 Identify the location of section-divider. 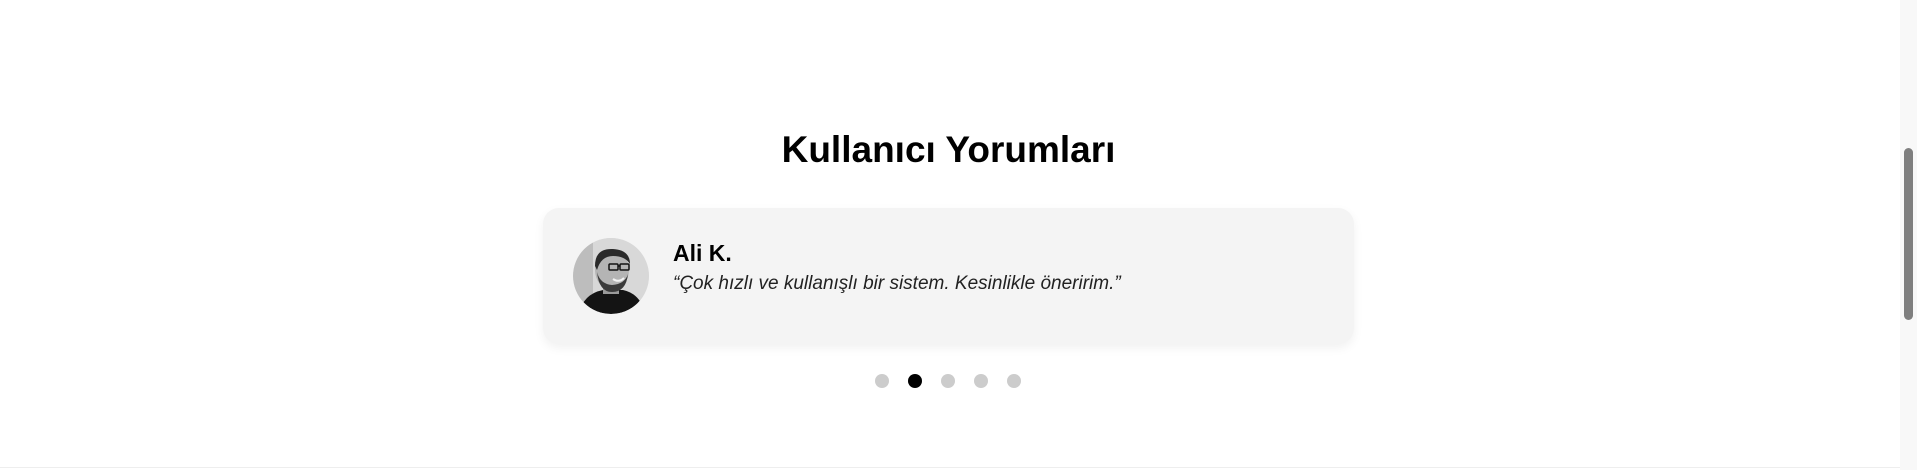
(950, 467).